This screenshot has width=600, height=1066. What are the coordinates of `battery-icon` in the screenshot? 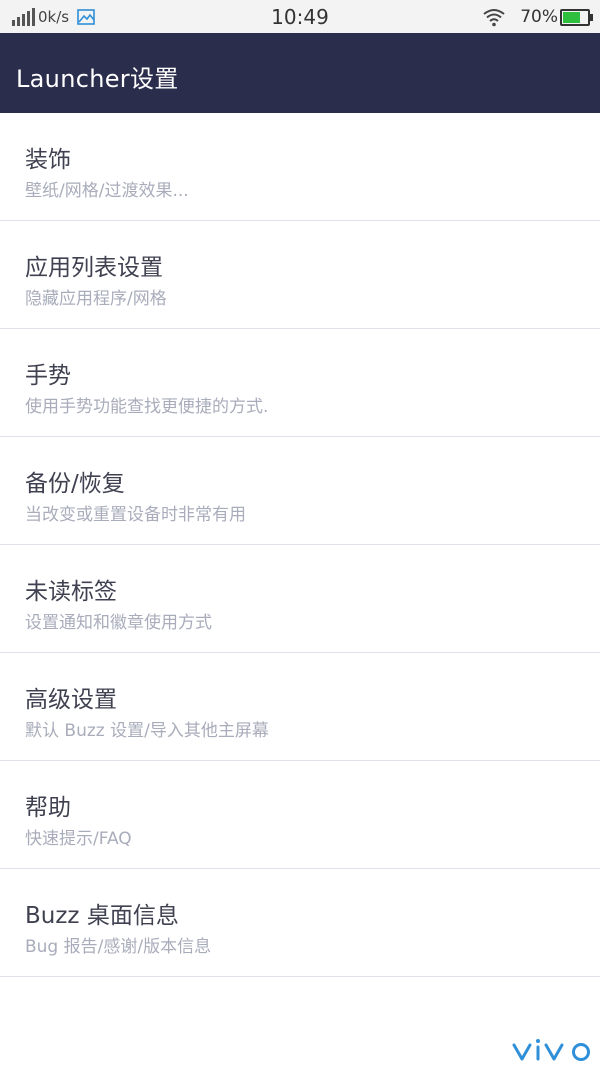 It's located at (576, 17).